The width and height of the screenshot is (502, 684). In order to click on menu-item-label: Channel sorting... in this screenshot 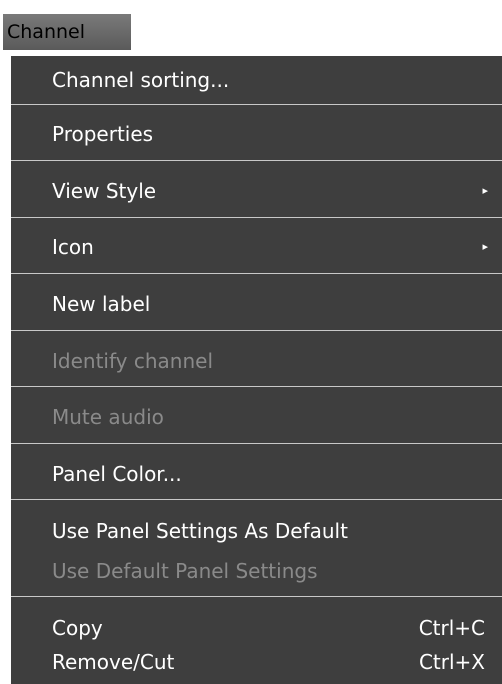, I will do `click(141, 80)`.